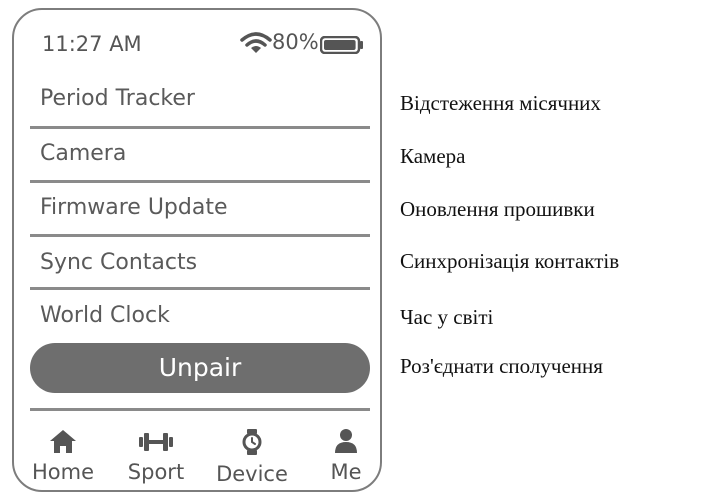  What do you see at coordinates (156, 456) in the screenshot?
I see `tab-sport: Sport` at bounding box center [156, 456].